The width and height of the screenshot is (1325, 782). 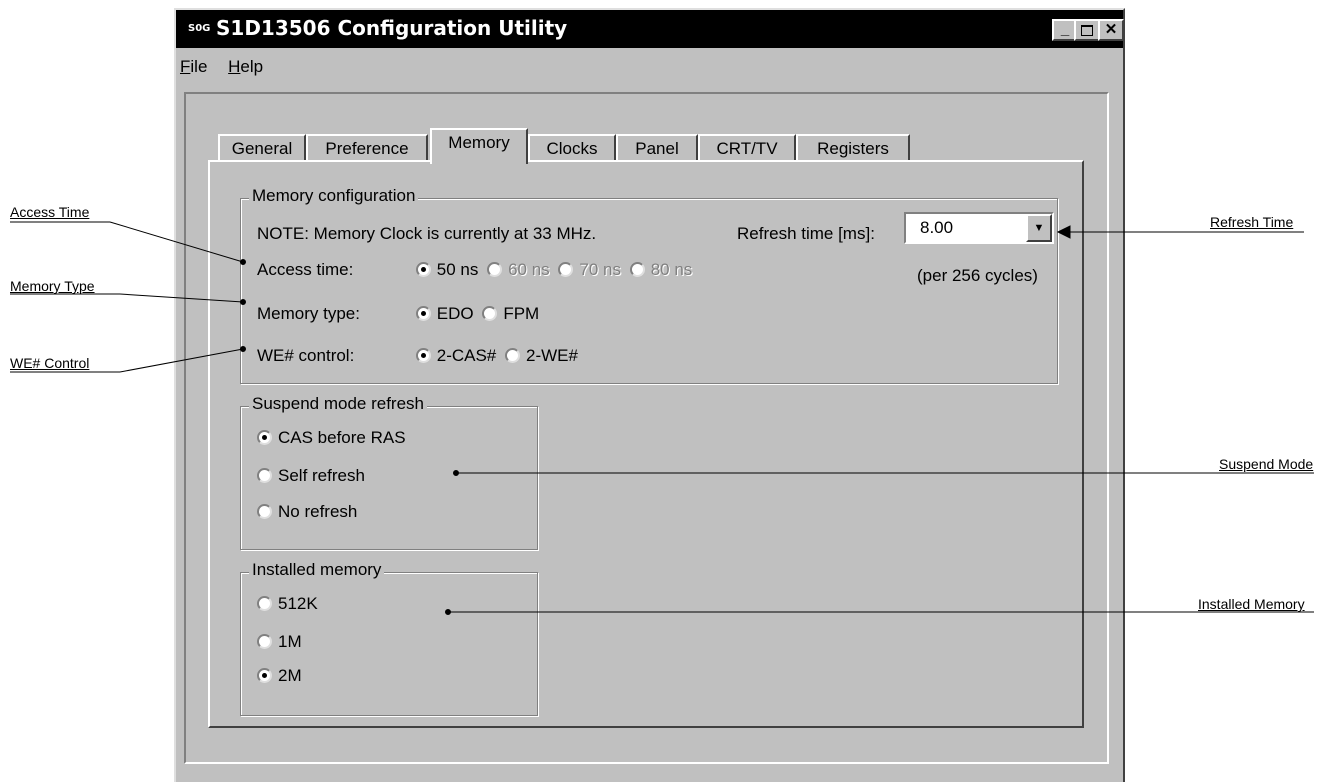 I want to click on access-time-dot, so click(x=243, y=262).